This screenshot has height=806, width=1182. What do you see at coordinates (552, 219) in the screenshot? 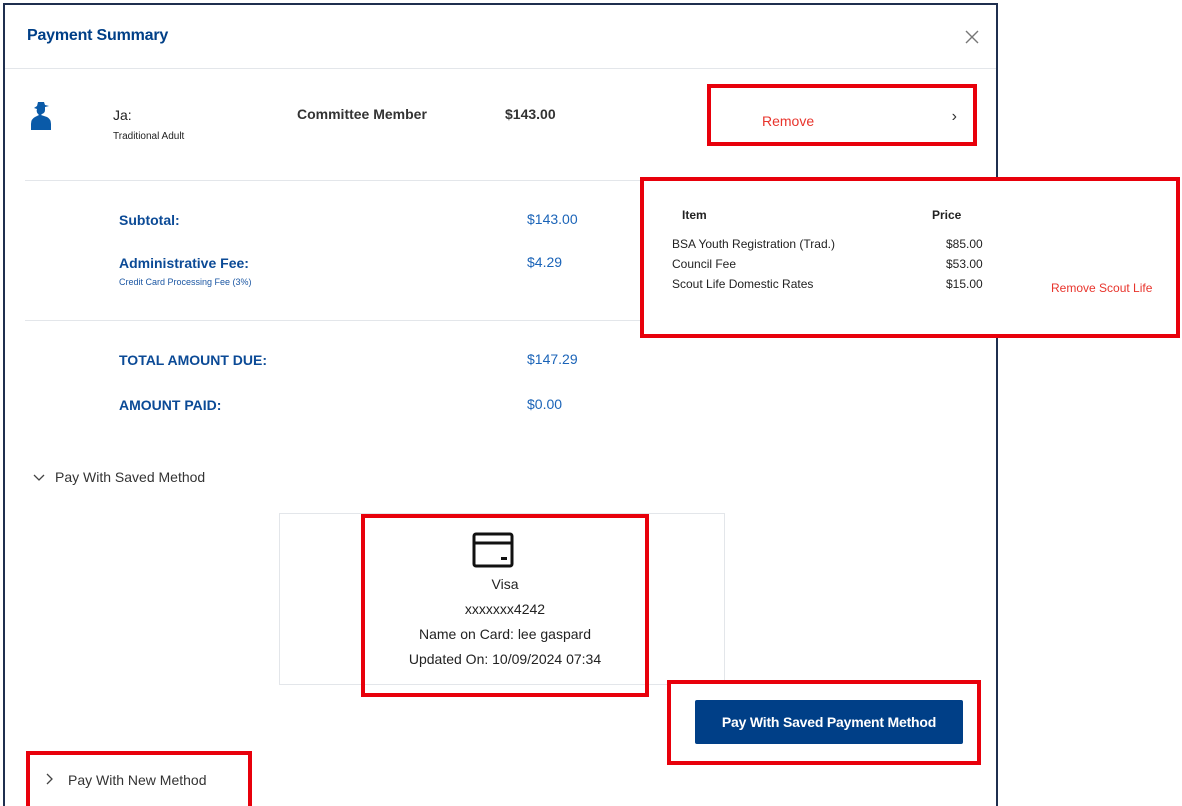
I see `subtotal-value: $143.00` at bounding box center [552, 219].